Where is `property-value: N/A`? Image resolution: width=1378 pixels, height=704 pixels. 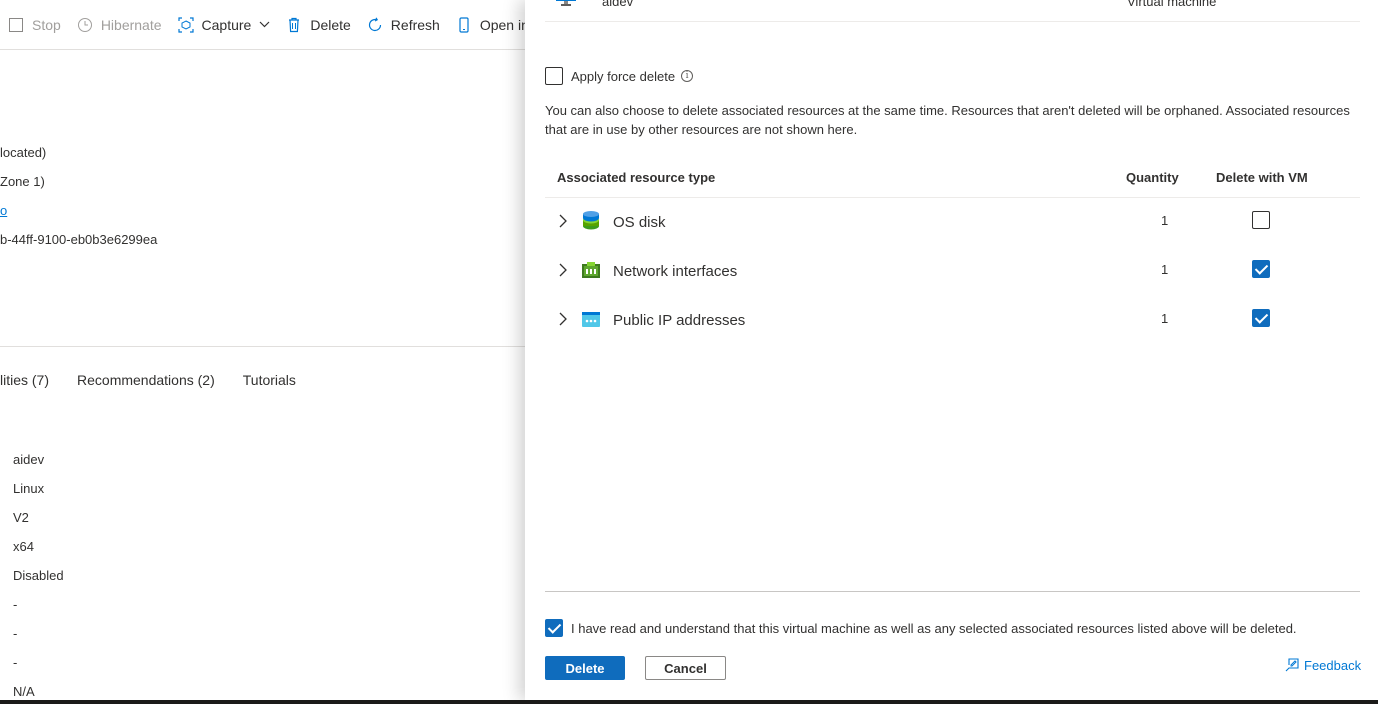 property-value: N/A is located at coordinates (24, 691).